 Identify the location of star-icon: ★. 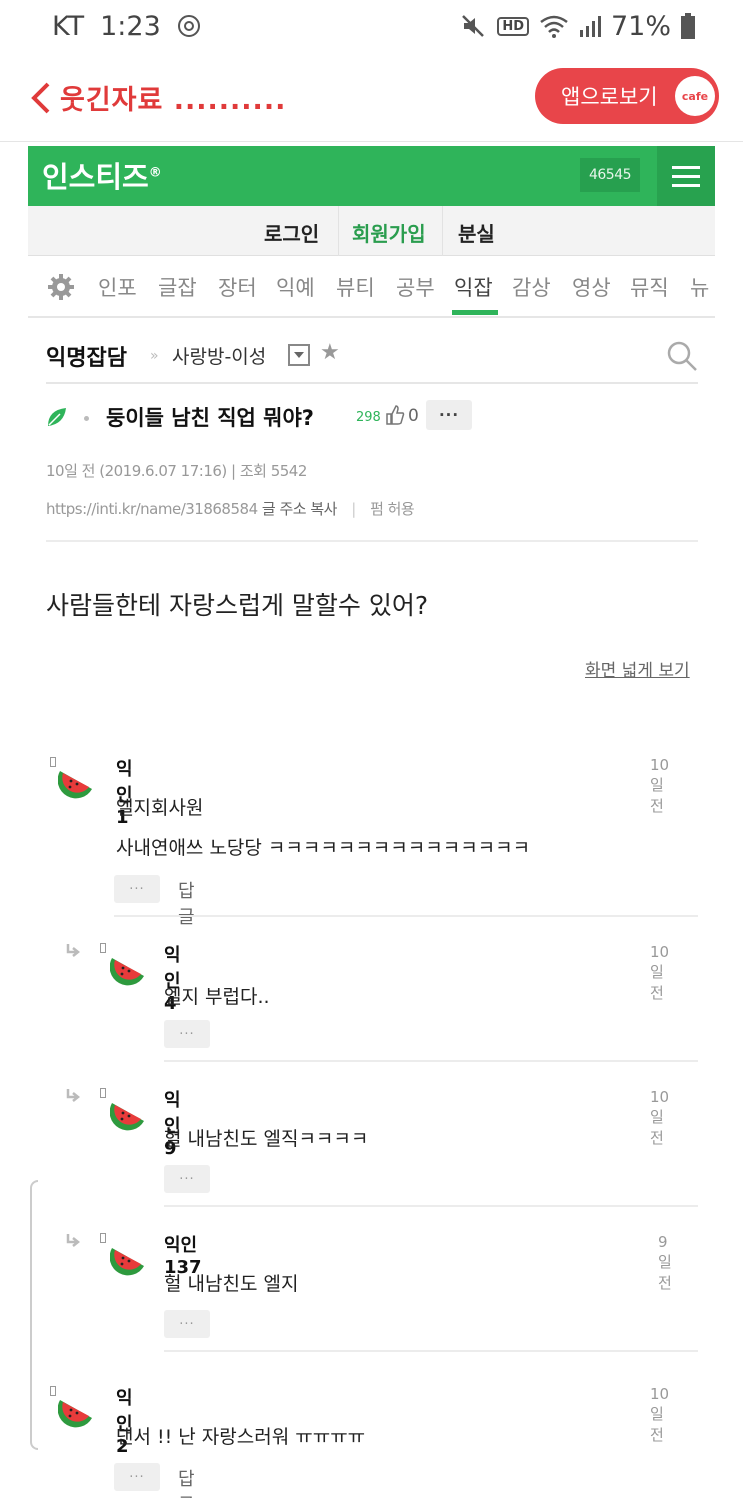
(330, 352).